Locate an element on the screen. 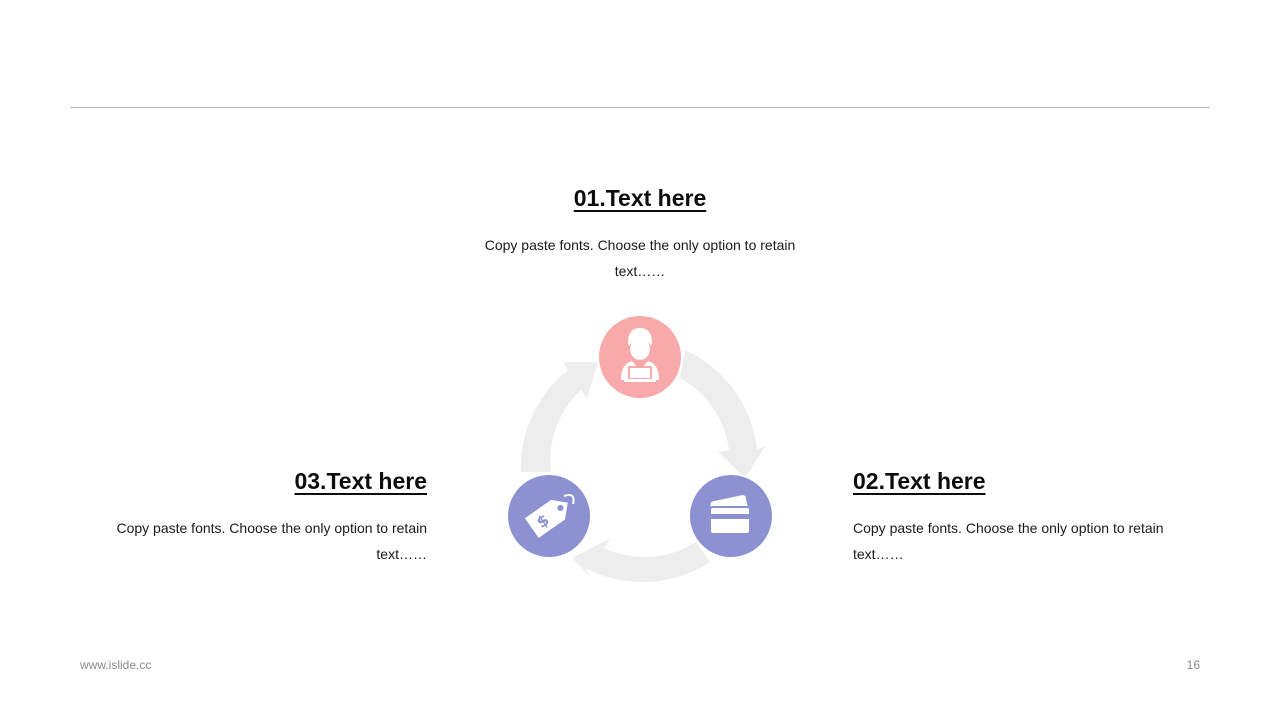 The height and width of the screenshot is (720, 1280). item-1-title: 01.Text here is located at coordinates (640, 198).